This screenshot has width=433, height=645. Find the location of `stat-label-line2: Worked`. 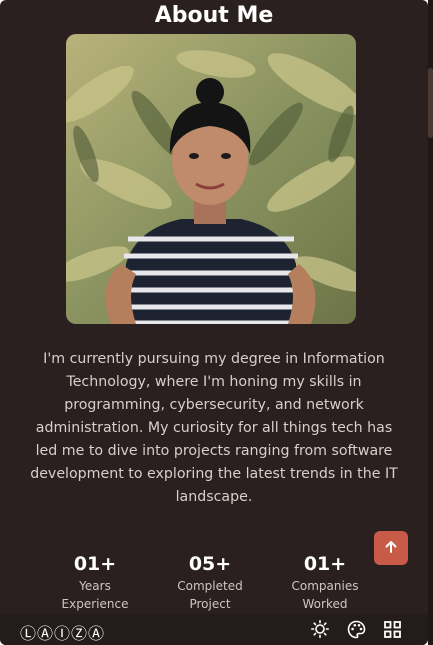

stat-label-line2: Worked is located at coordinates (325, 604).